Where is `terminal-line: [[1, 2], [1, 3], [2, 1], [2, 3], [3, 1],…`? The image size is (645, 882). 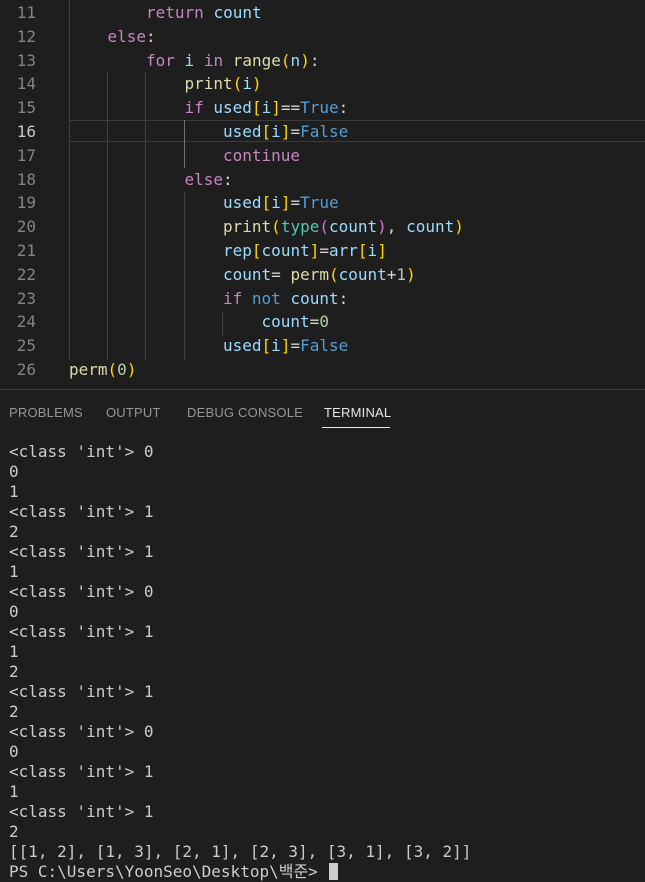
terminal-line: [[1, 2], [1, 3], [2, 1], [2, 3], [3, 1],… is located at coordinates (240, 851).